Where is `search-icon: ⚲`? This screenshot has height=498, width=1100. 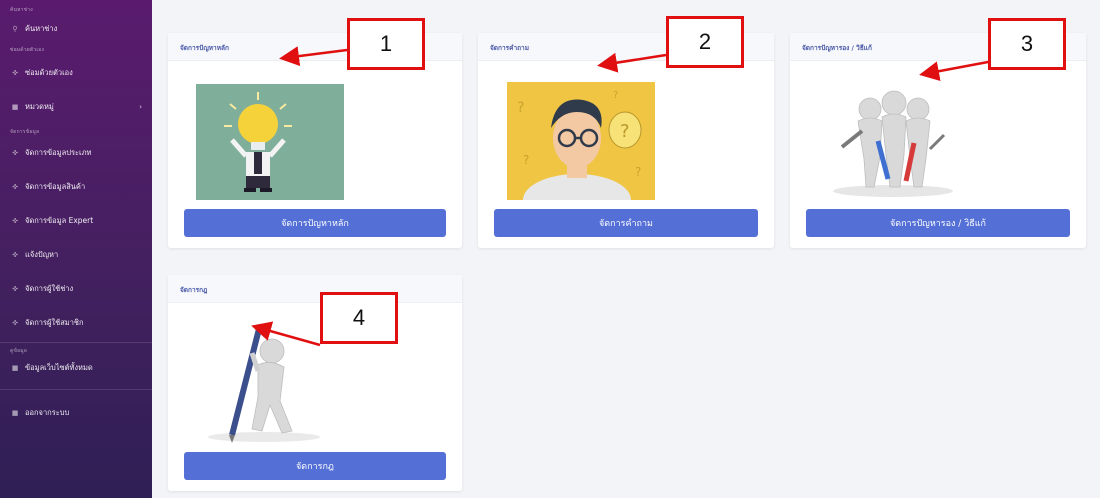 search-icon: ⚲ is located at coordinates (15, 29).